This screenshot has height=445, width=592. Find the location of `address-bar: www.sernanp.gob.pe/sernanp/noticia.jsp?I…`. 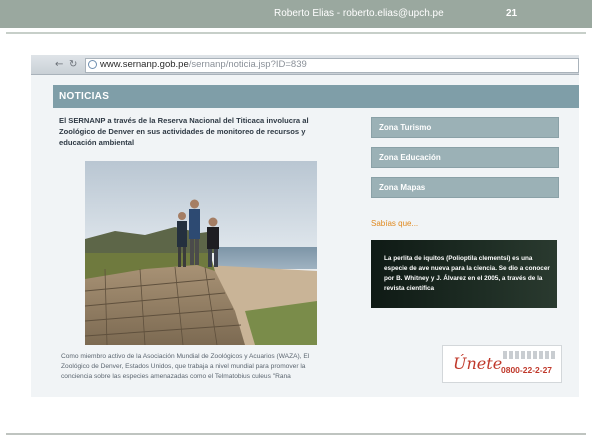

address-bar: www.sernanp.gob.pe/sernanp/noticia.jsp?I… is located at coordinates (332, 65).